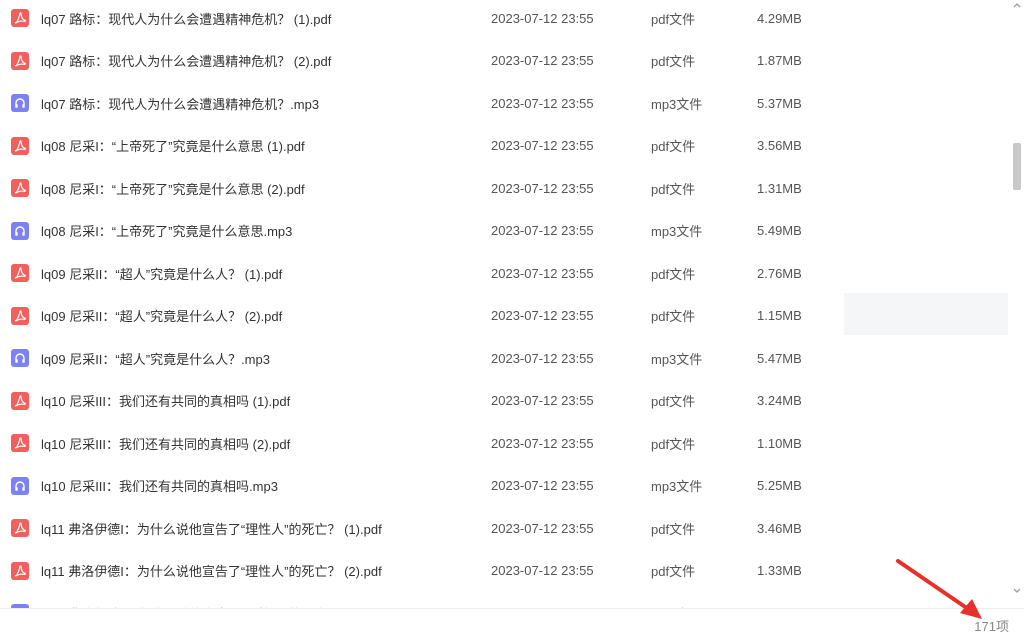  Describe the element at coordinates (779, 570) in the screenshot. I see `file-size: 1.33MB` at that location.